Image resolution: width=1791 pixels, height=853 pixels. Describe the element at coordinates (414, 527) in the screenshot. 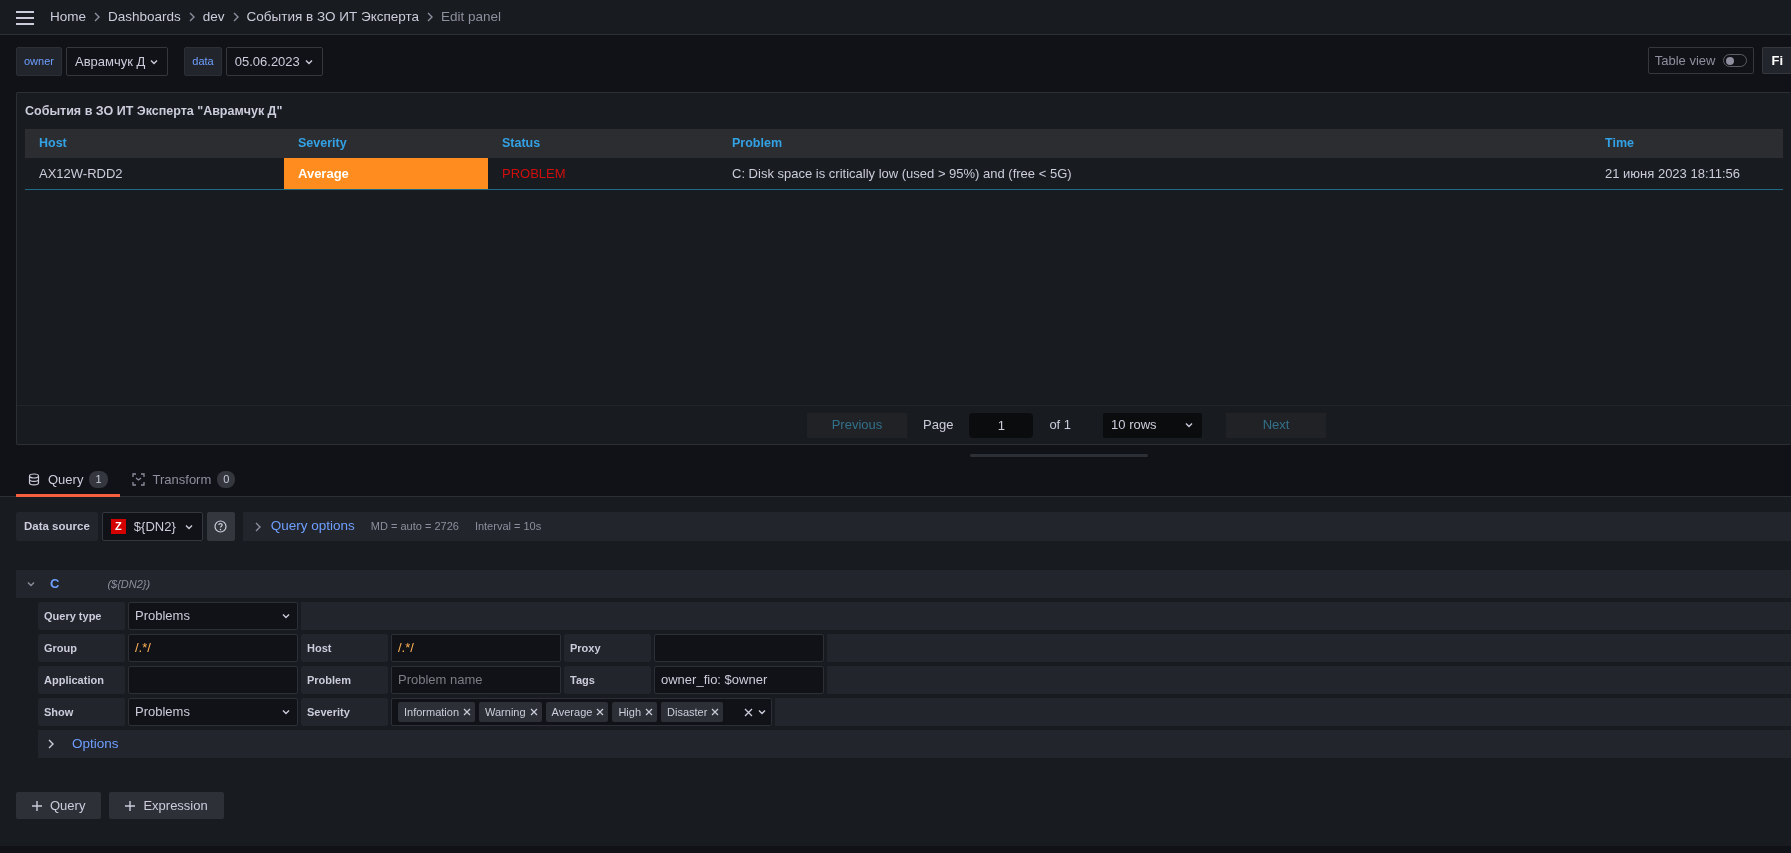

I see `query-info: MD = auto = 2726` at that location.